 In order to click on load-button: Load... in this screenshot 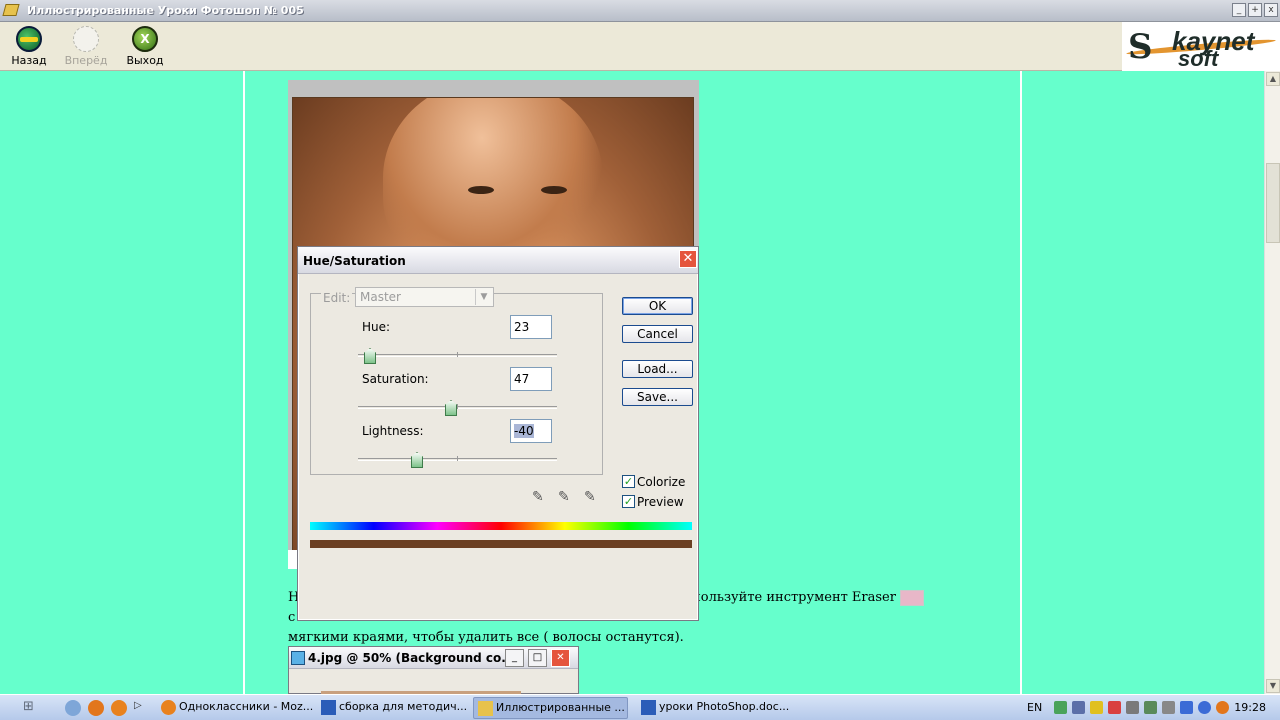, I will do `click(657, 369)`.